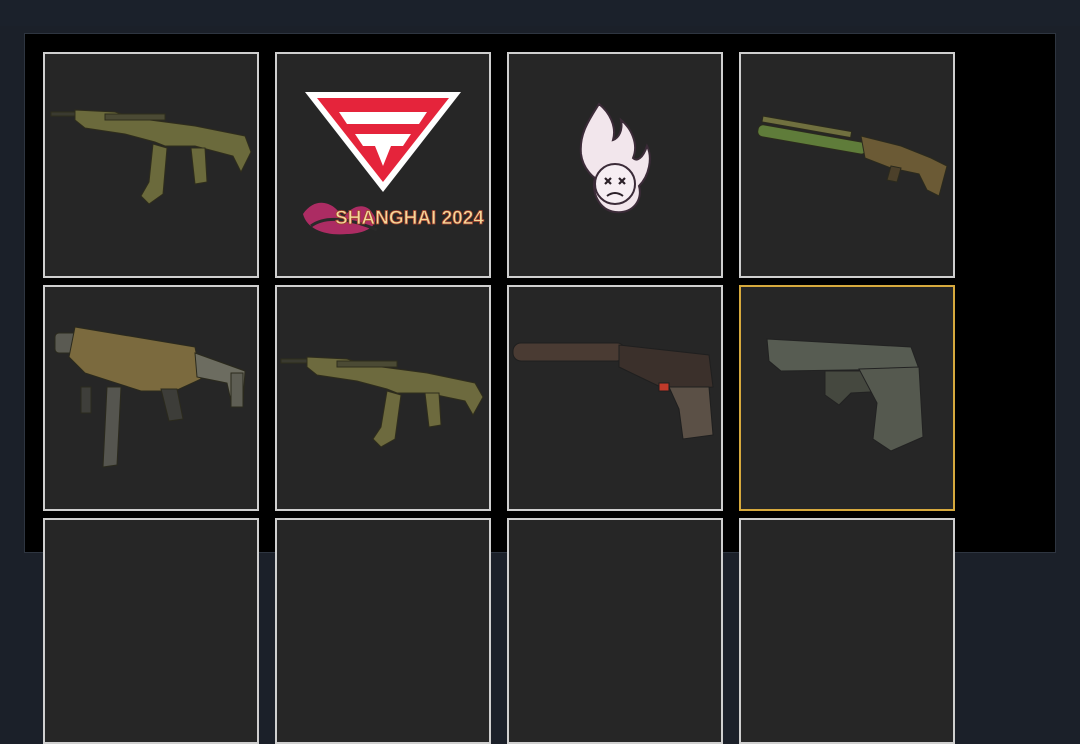 The height and width of the screenshot is (744, 1080). I want to click on smg-icon, so click(150, 397).